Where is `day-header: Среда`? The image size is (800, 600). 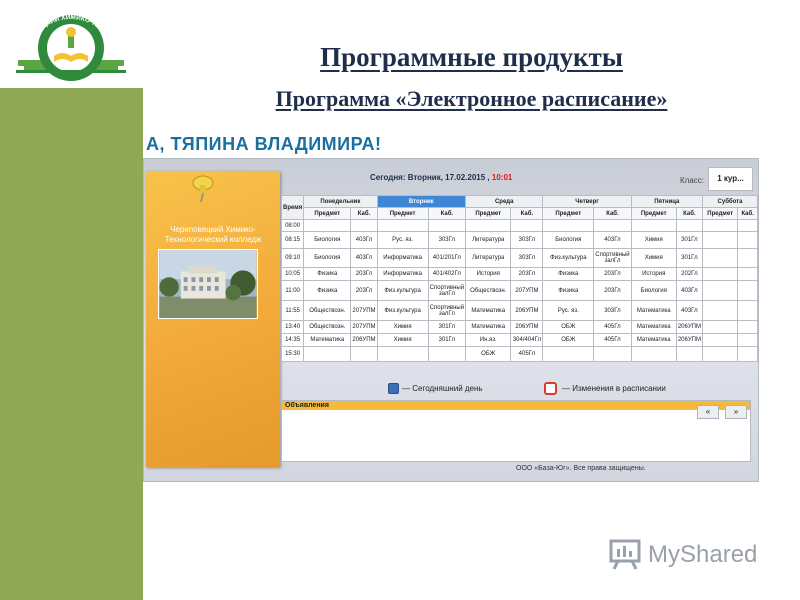 day-header: Среда is located at coordinates (504, 201).